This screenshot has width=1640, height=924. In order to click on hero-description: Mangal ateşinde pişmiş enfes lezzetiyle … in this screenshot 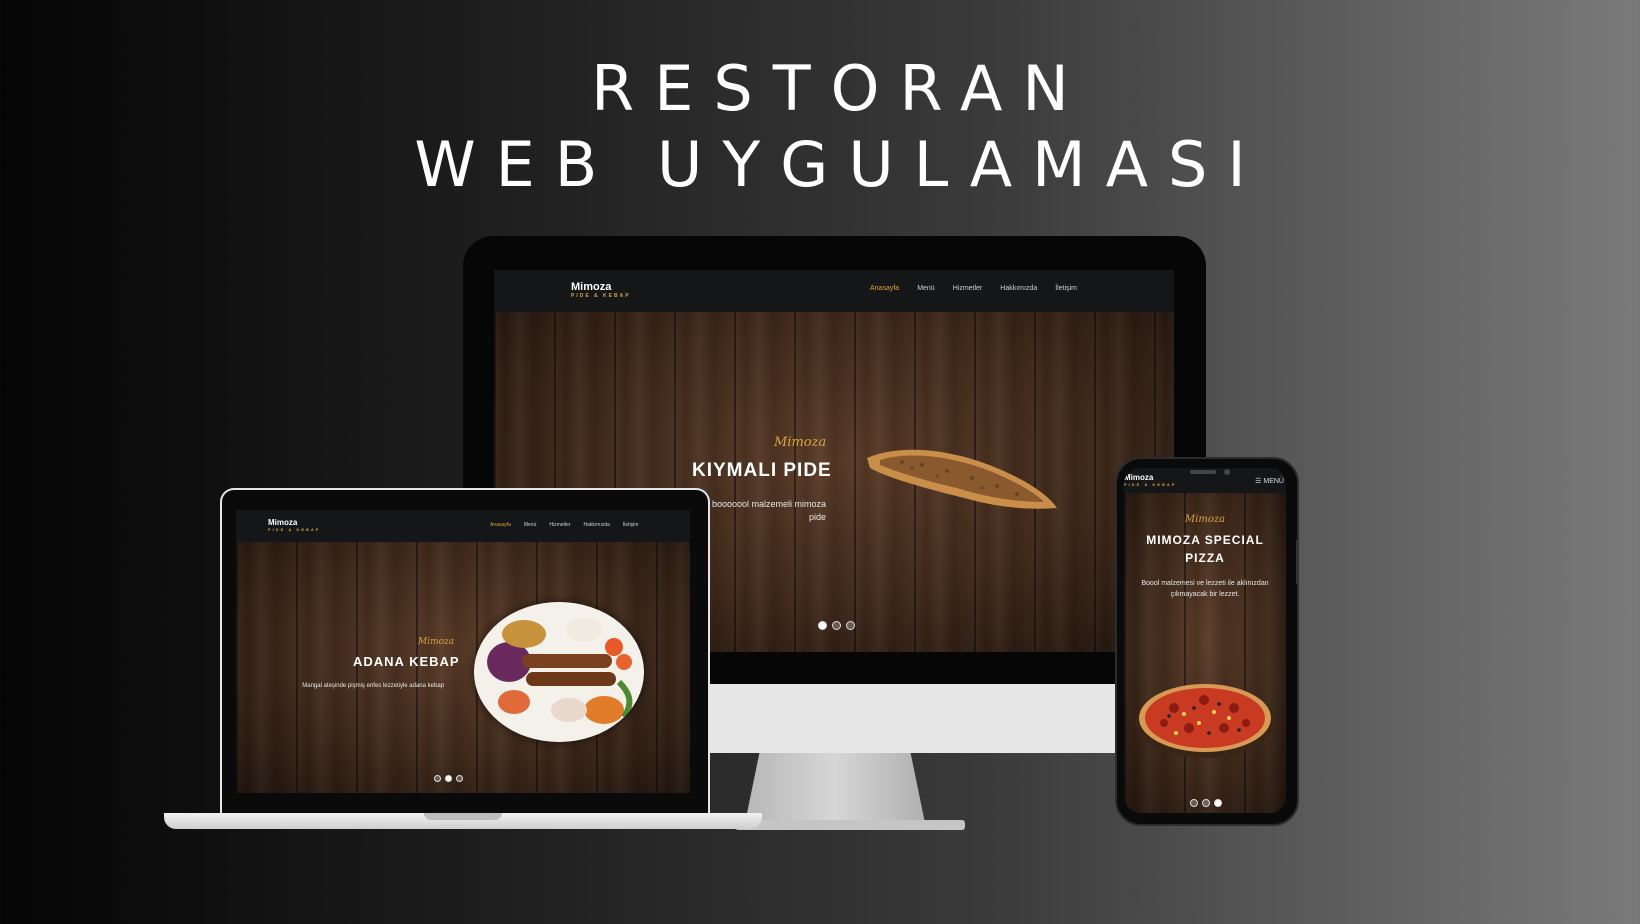, I will do `click(373, 686)`.